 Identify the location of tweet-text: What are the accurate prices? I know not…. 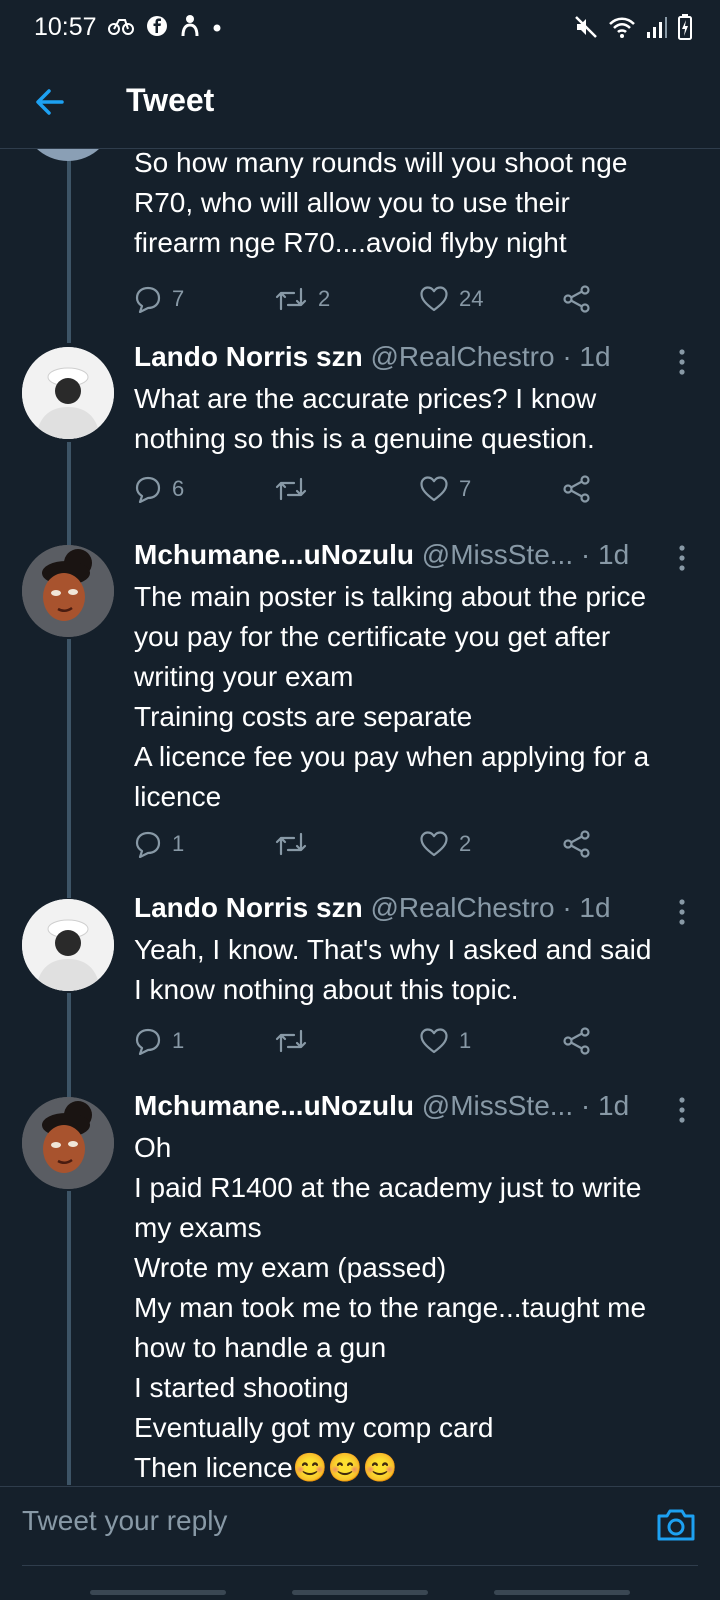
(365, 418).